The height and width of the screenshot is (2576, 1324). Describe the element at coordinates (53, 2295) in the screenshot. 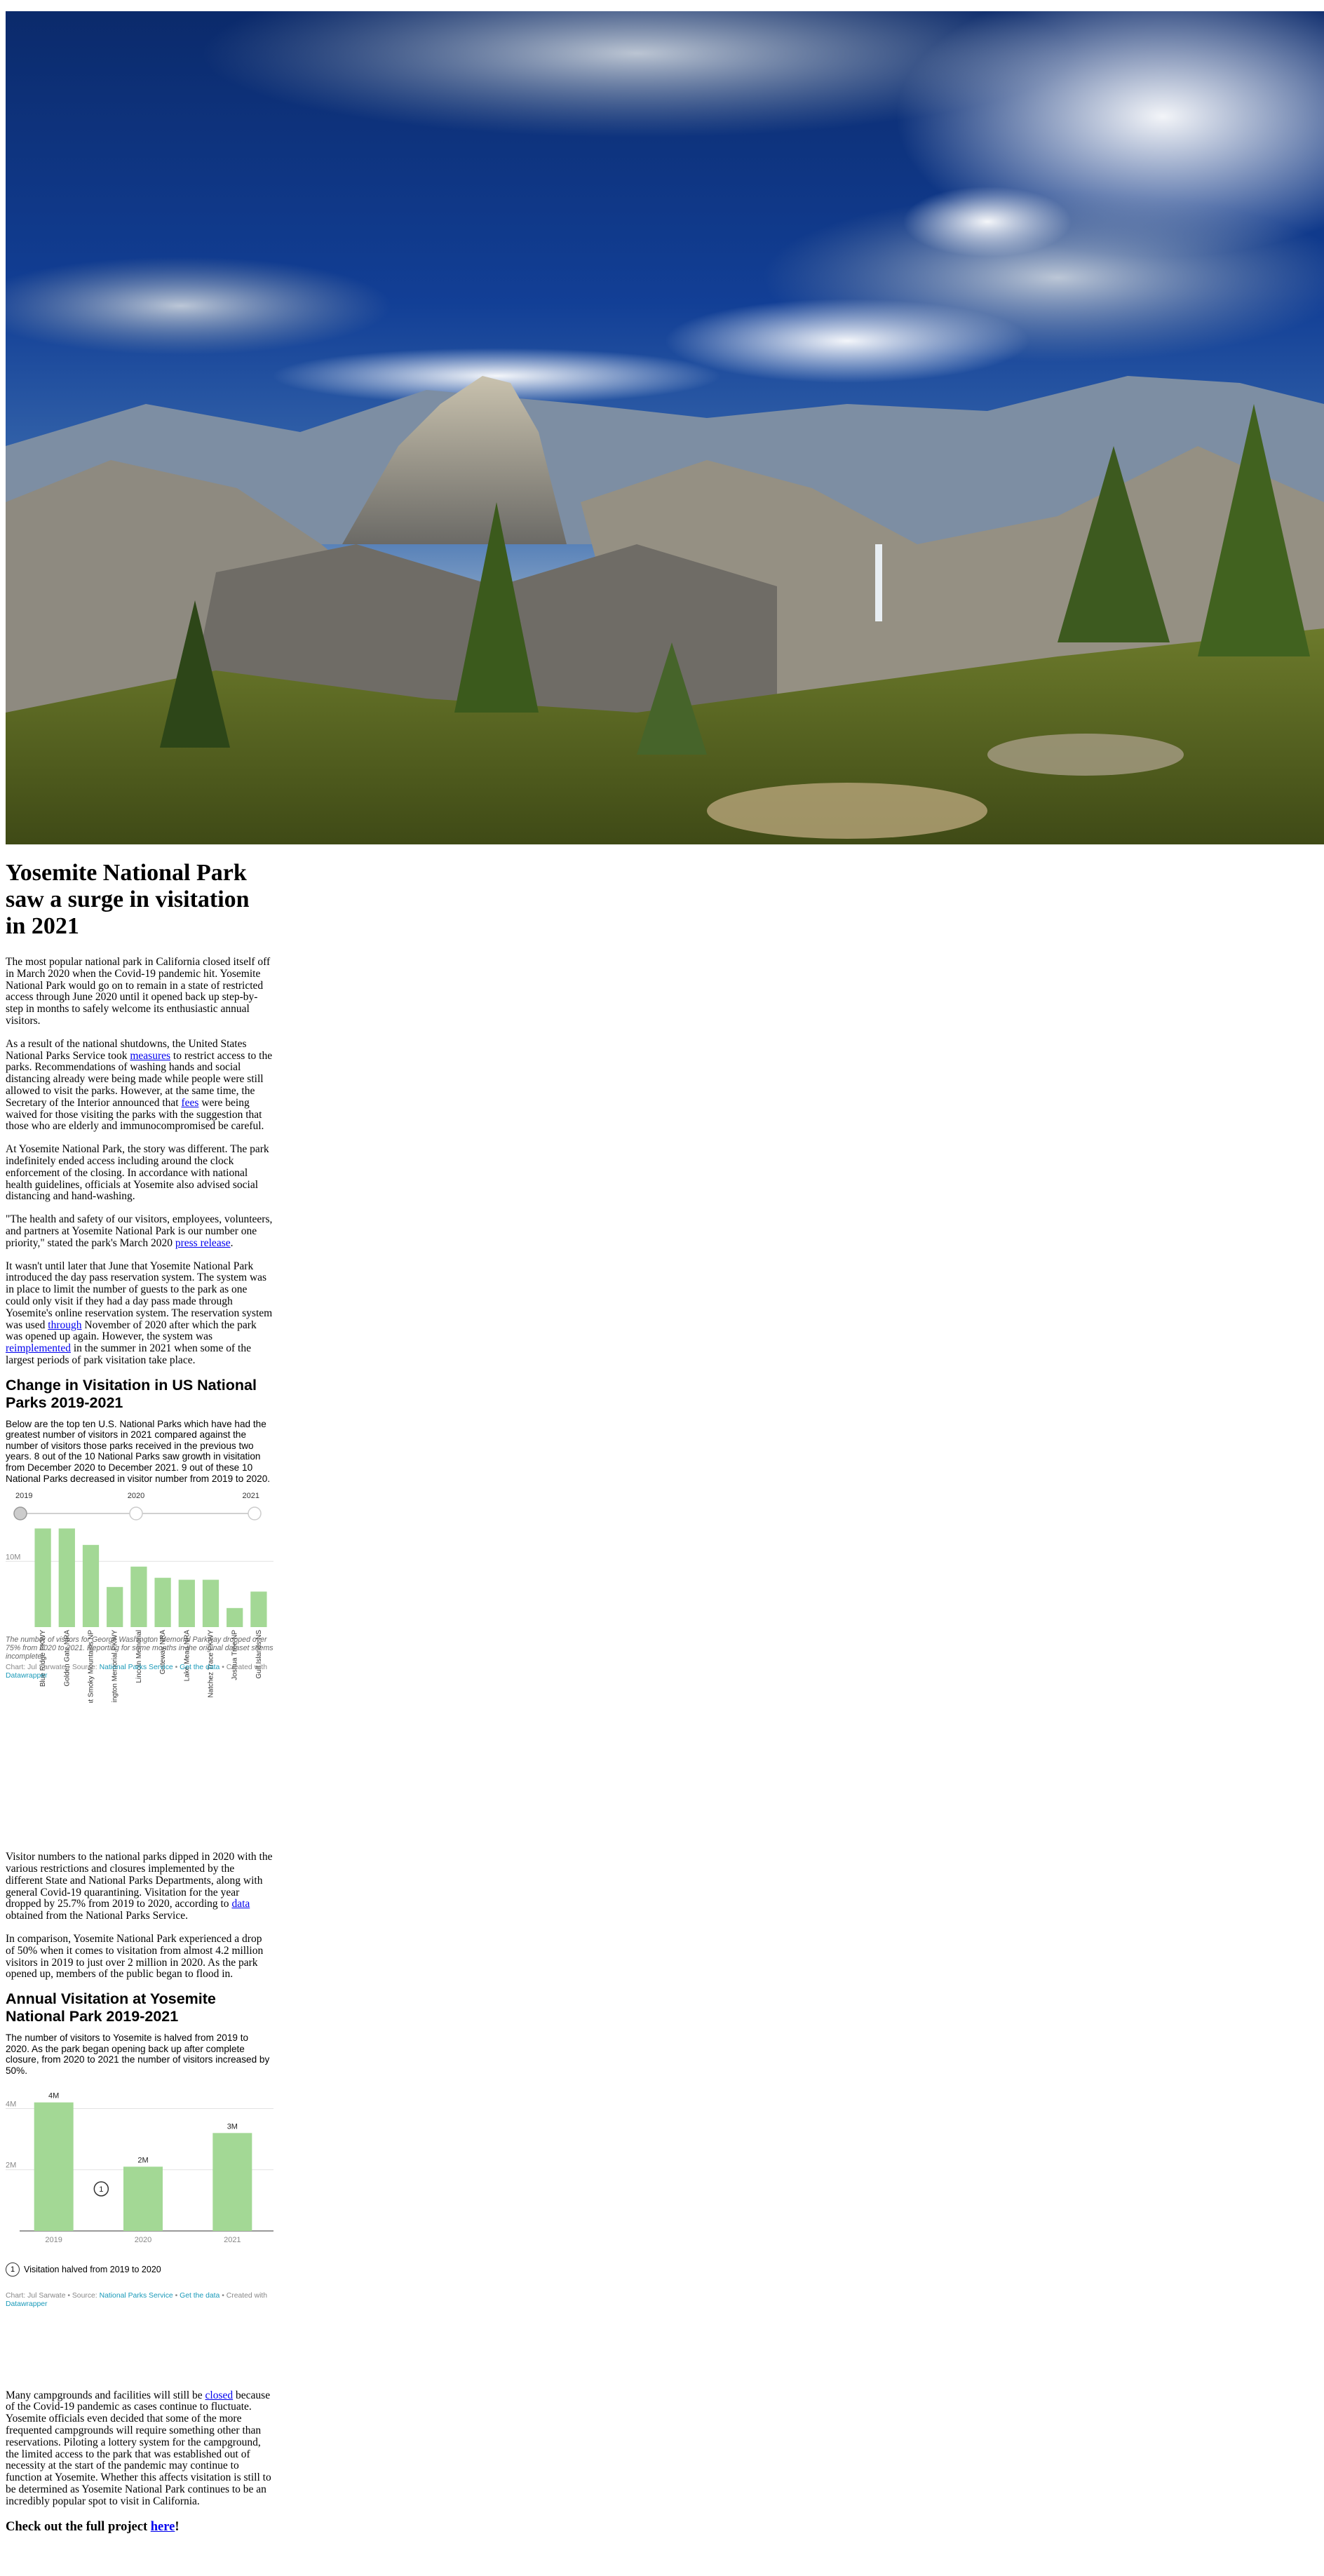

I see `chart-2-credit-a: Chart: Jul Sarwate • Source:` at that location.